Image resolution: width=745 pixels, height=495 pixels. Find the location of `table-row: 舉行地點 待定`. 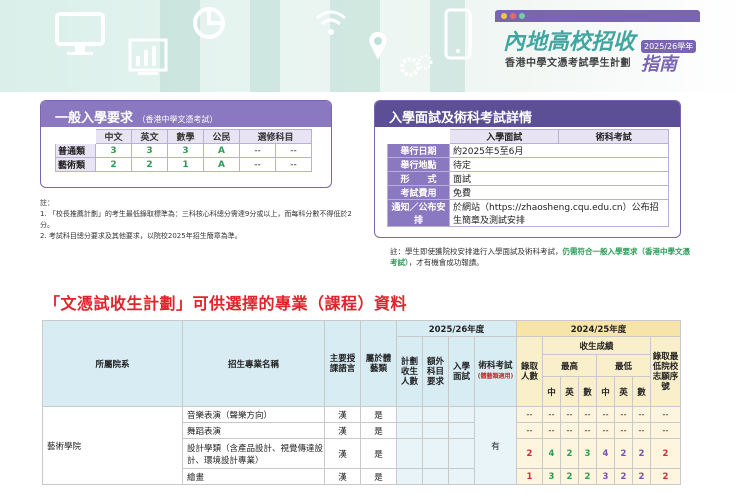

table-row: 舉行地點 待定 is located at coordinates (528, 164).